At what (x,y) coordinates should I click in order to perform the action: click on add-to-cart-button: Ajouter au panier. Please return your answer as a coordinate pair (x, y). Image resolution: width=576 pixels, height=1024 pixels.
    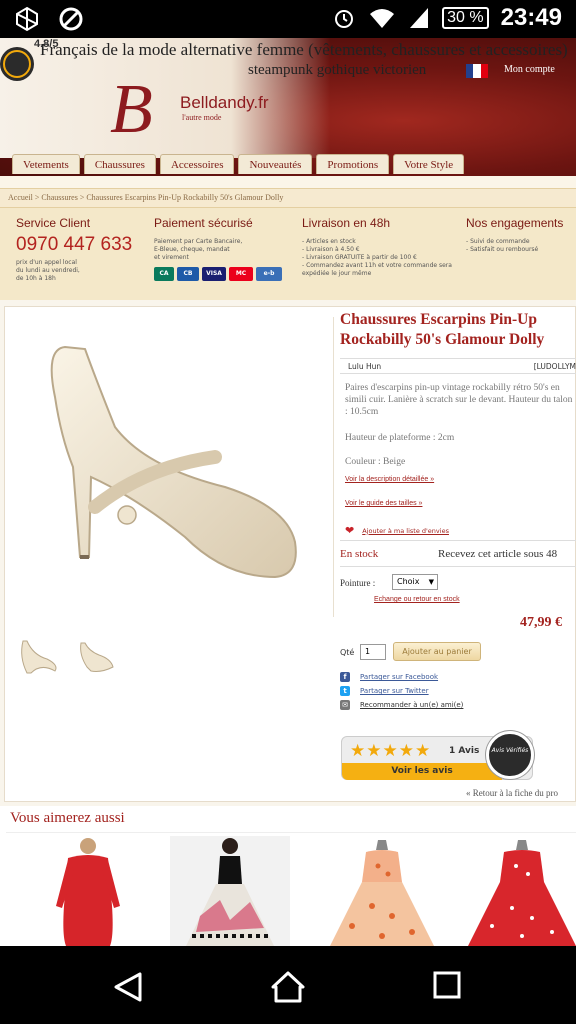
    Looking at the image, I should click on (437, 651).